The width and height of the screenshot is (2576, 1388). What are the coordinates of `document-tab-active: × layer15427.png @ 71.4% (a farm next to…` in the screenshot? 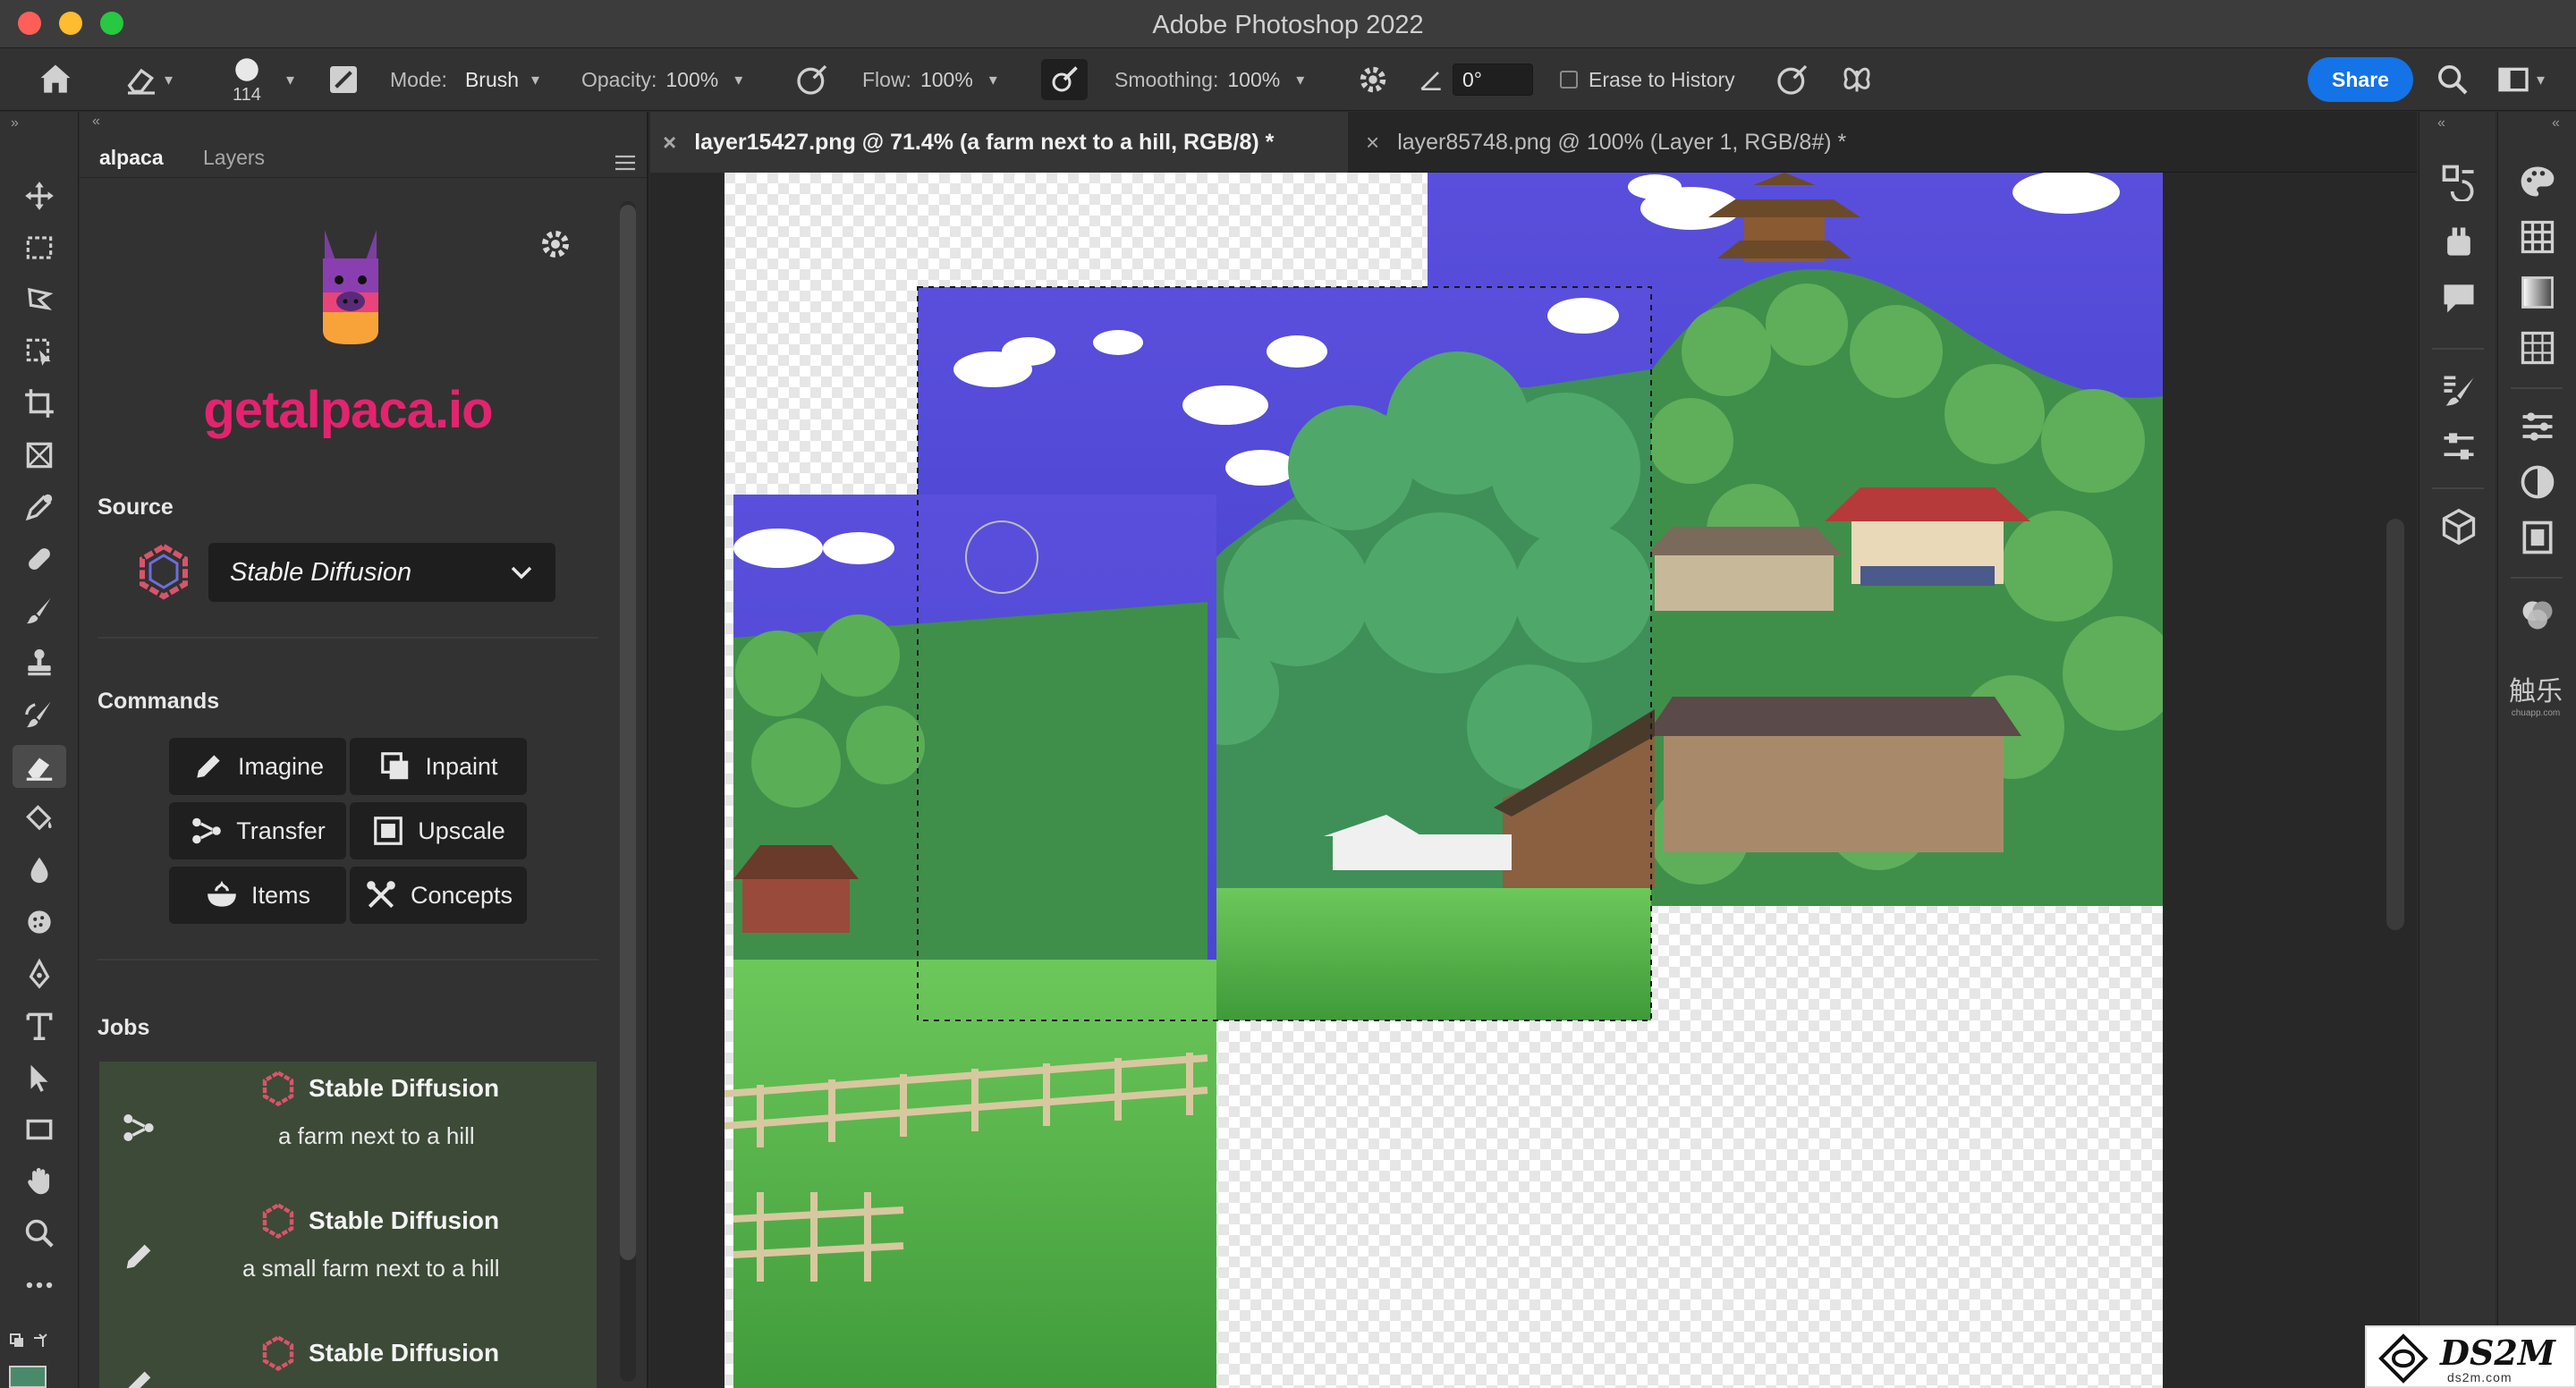 It's located at (999, 143).